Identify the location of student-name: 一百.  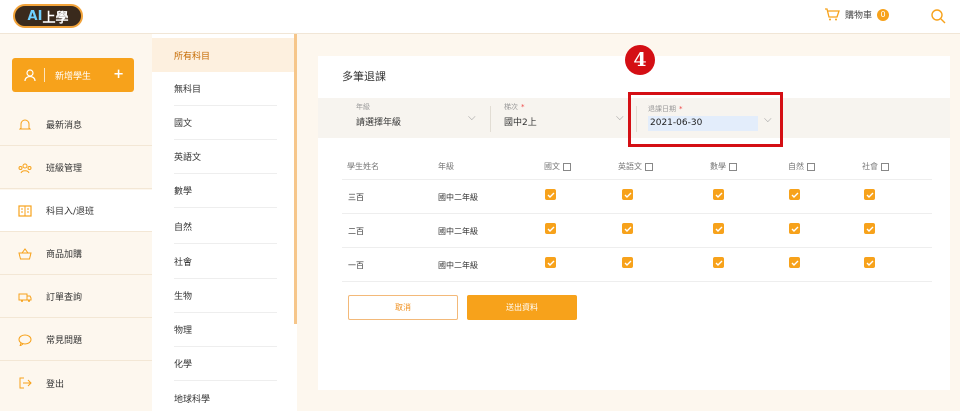
(356, 265).